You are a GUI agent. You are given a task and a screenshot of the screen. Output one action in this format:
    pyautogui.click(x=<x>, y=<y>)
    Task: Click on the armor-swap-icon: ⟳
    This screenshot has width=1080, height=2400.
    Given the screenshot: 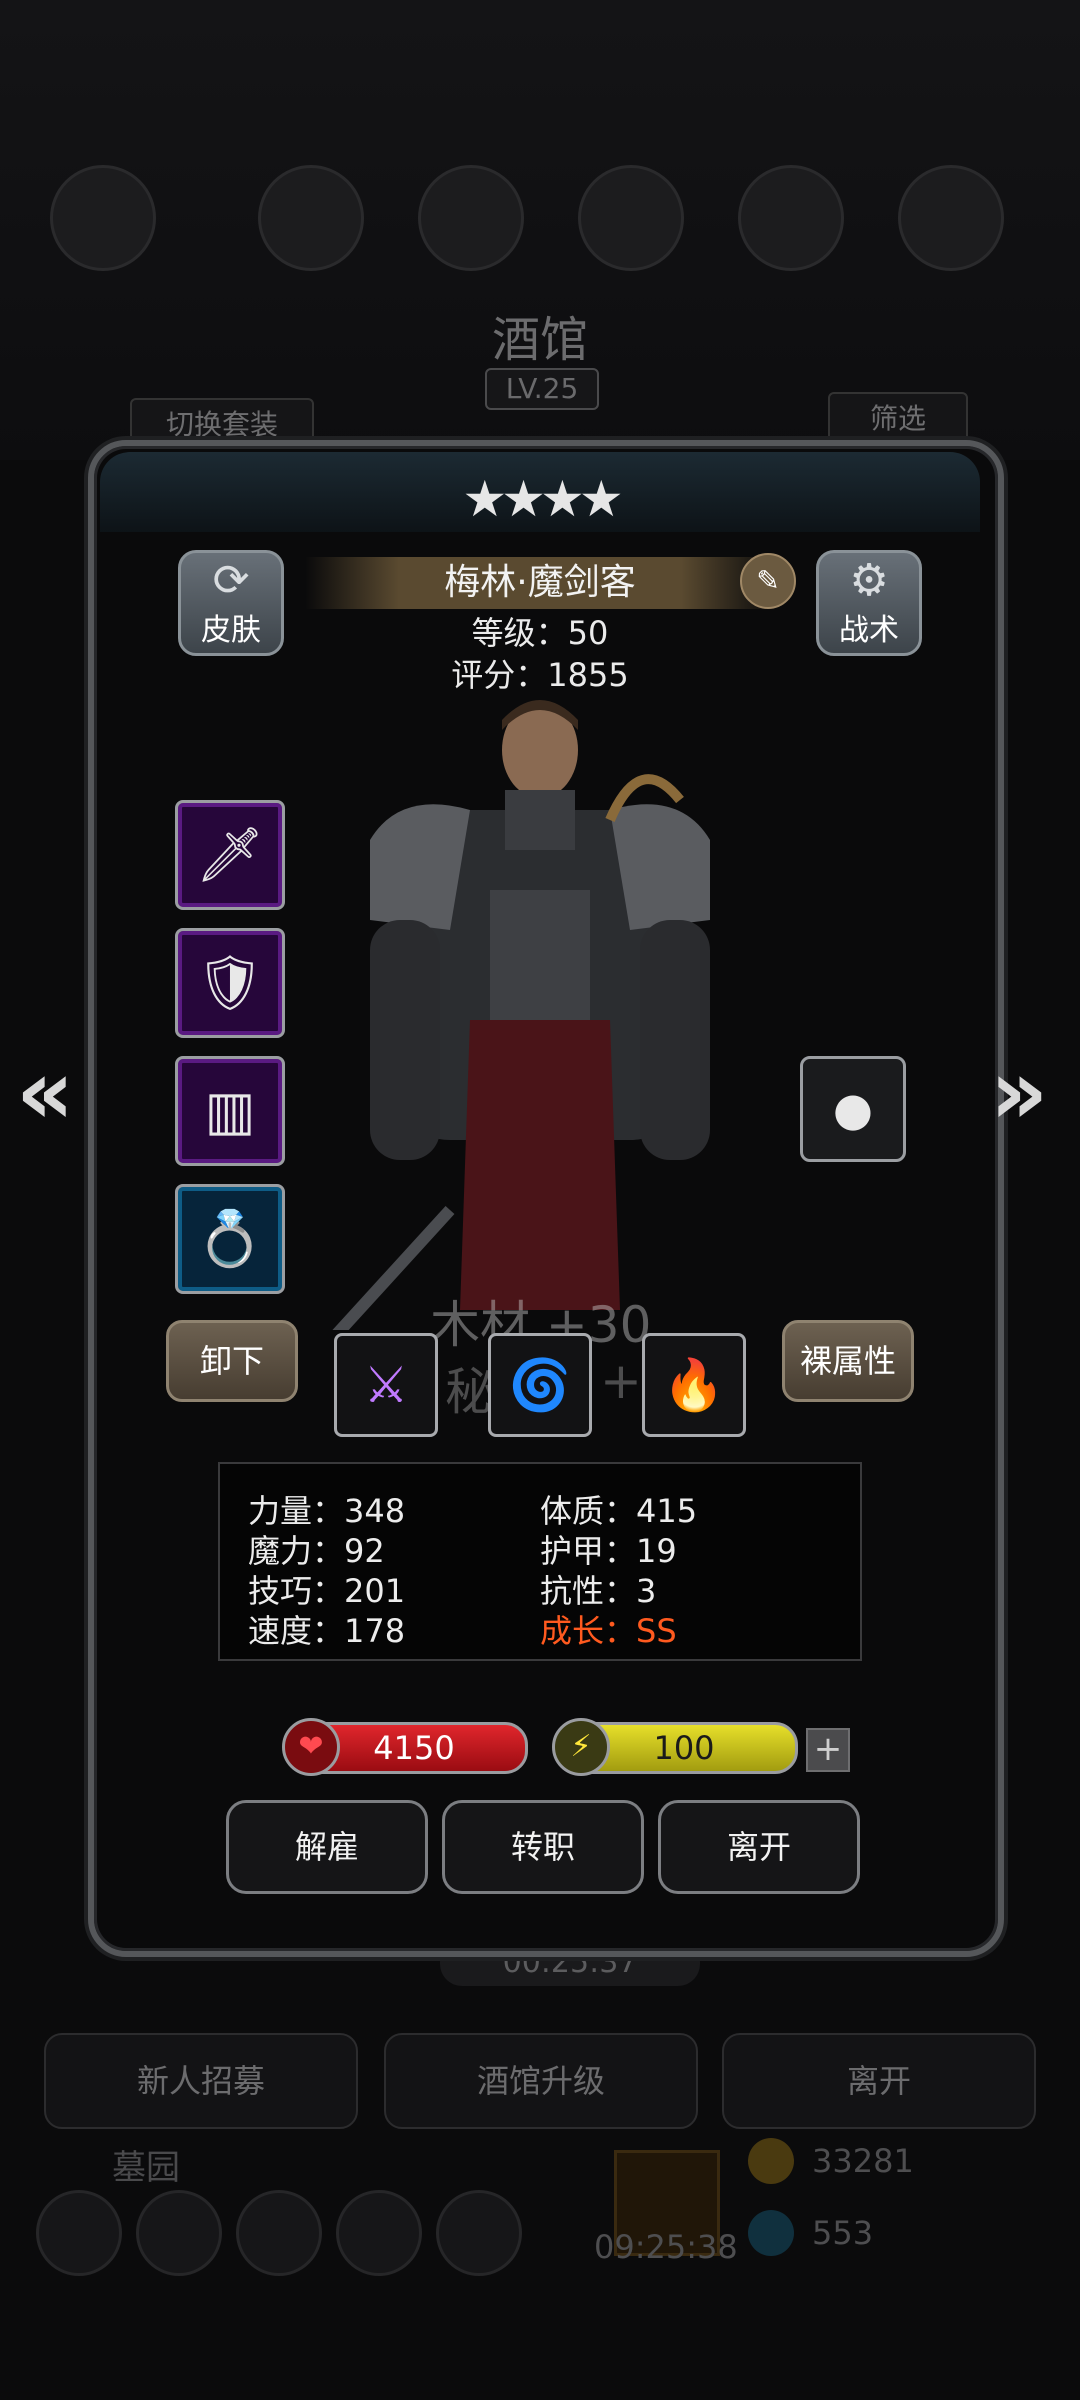 What is the action you would take?
    pyautogui.click(x=231, y=580)
    